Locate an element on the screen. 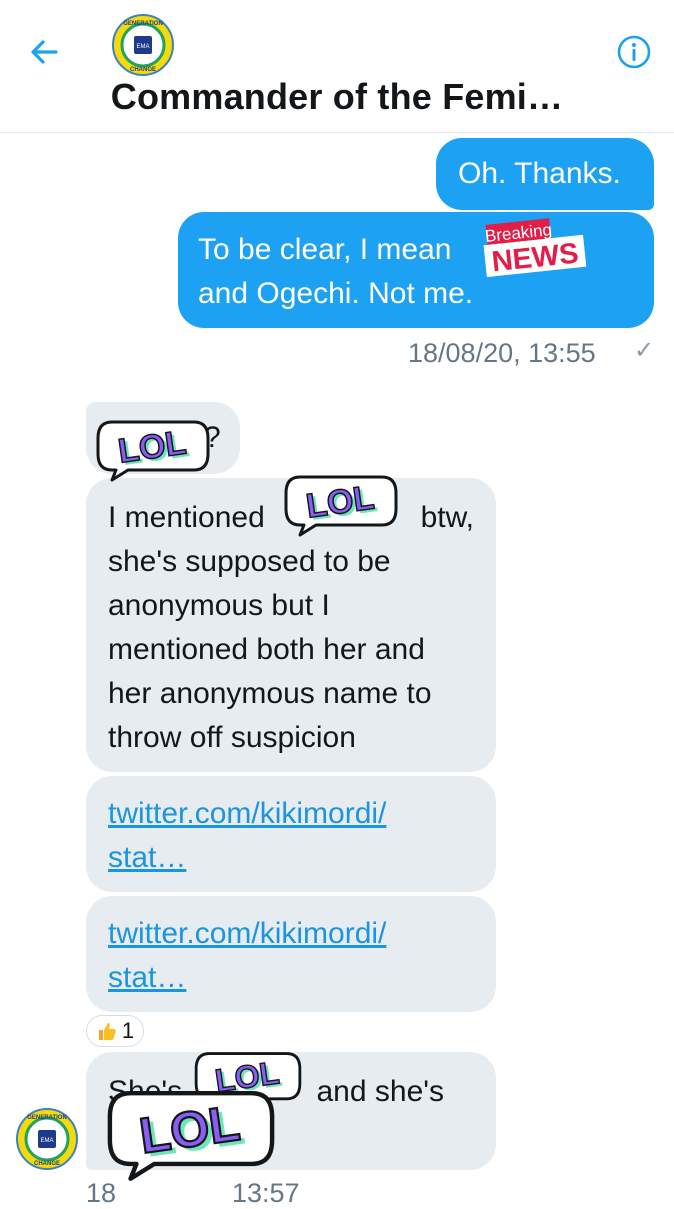 The width and height of the screenshot is (674, 1209). message-line: her anonymous name to is located at coordinates (270, 693).